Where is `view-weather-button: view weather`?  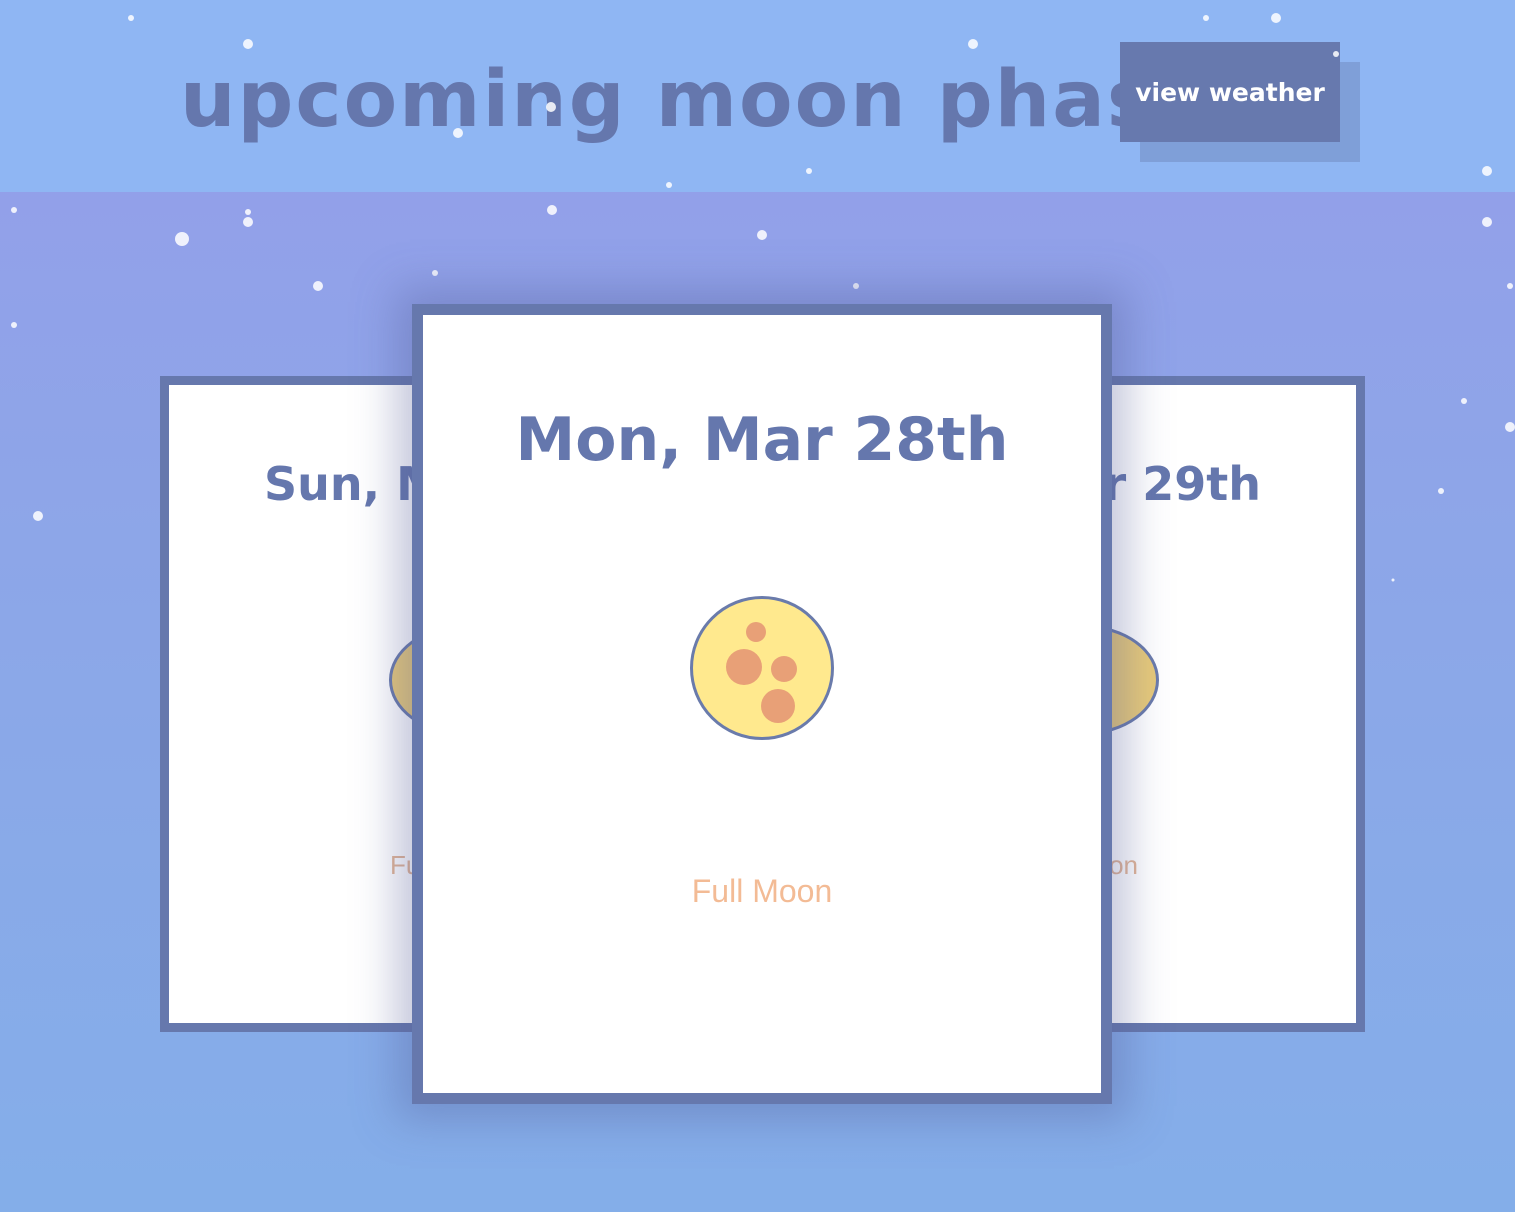 view-weather-button: view weather is located at coordinates (1230, 92).